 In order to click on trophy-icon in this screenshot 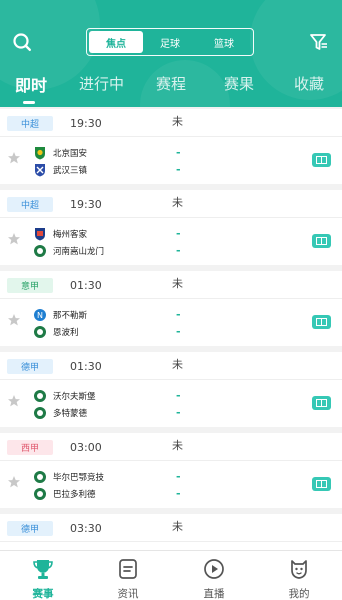, I will do `click(43, 569)`.